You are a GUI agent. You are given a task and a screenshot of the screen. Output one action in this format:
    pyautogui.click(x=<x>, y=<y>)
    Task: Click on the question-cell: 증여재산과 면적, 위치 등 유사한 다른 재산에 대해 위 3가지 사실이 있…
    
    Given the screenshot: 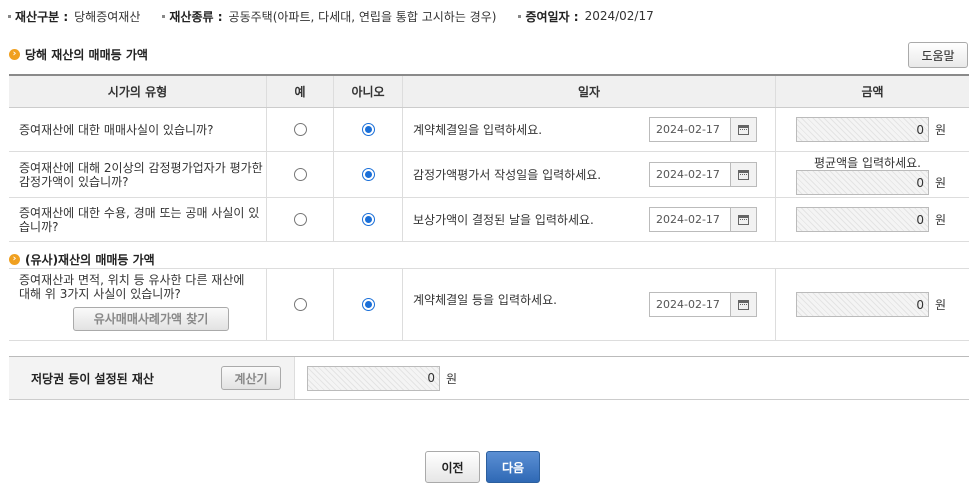 What is the action you would take?
    pyautogui.click(x=138, y=304)
    